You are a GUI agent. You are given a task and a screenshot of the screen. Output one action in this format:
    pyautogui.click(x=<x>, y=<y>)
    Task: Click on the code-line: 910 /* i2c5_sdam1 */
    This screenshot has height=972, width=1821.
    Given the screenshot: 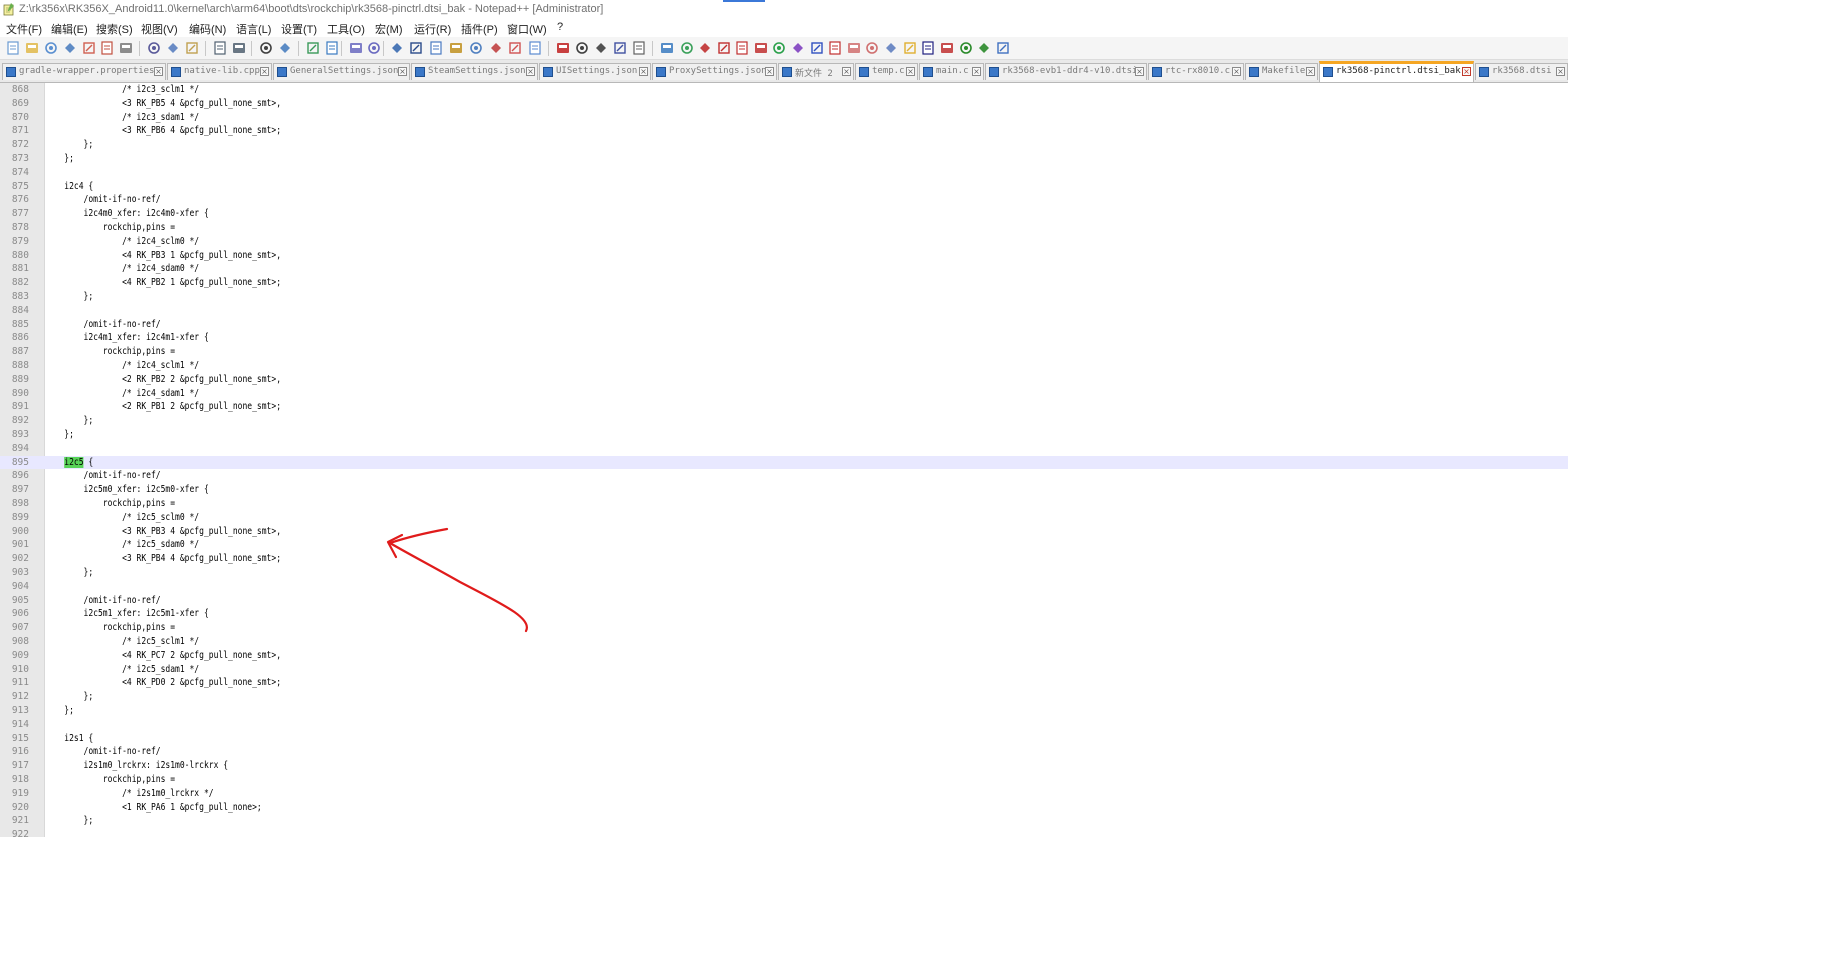 What is the action you would take?
    pyautogui.click(x=784, y=670)
    